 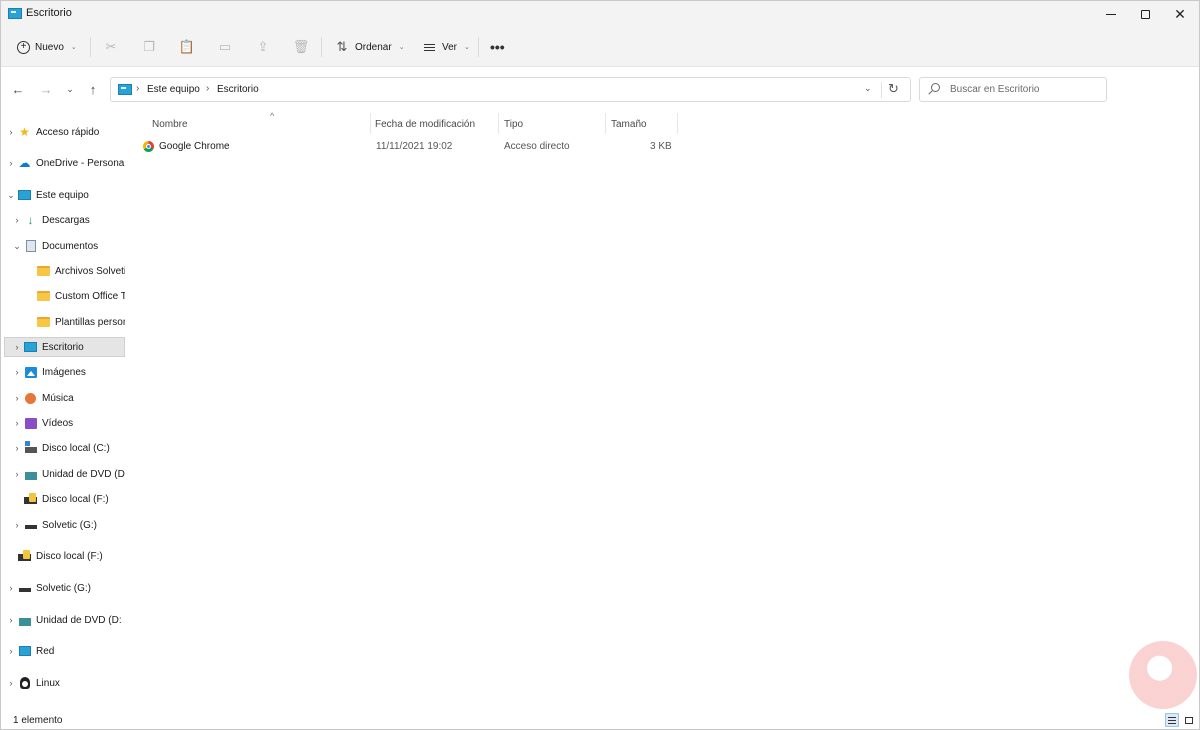 I want to click on more-icon: •••, so click(x=497, y=47).